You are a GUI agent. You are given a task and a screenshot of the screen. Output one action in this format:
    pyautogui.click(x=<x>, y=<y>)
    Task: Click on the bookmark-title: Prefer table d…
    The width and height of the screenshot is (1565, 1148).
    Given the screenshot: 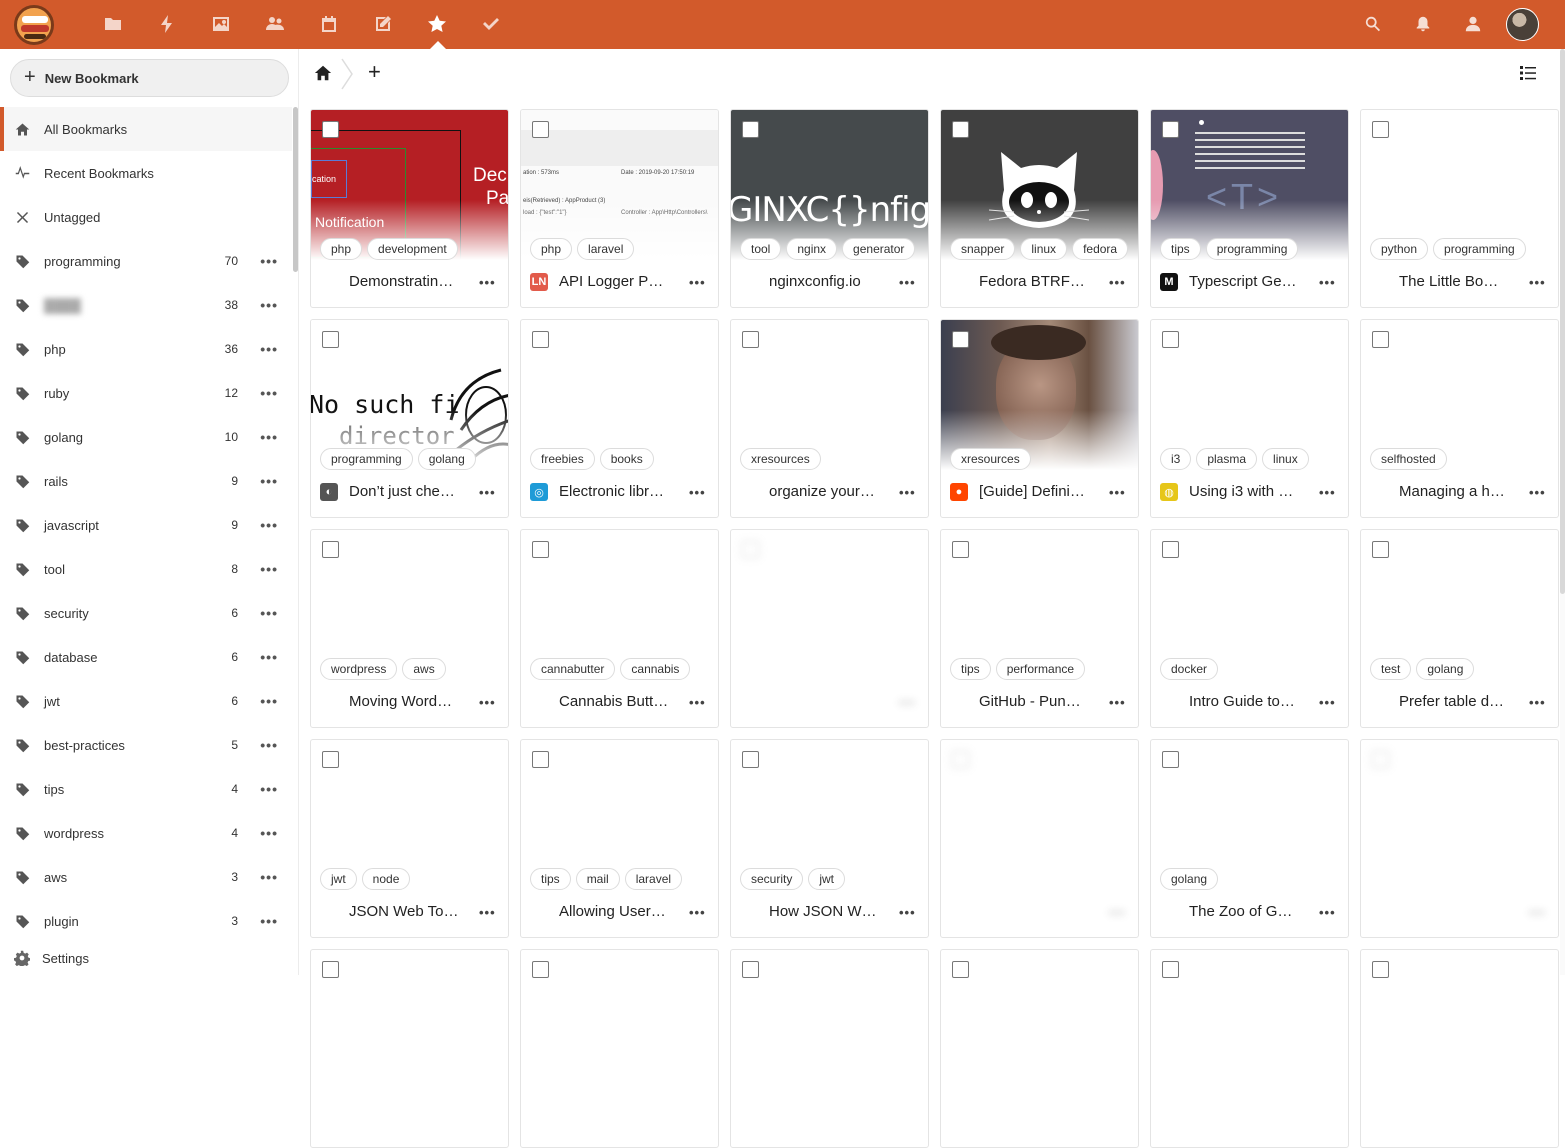 What is the action you would take?
    pyautogui.click(x=1459, y=701)
    